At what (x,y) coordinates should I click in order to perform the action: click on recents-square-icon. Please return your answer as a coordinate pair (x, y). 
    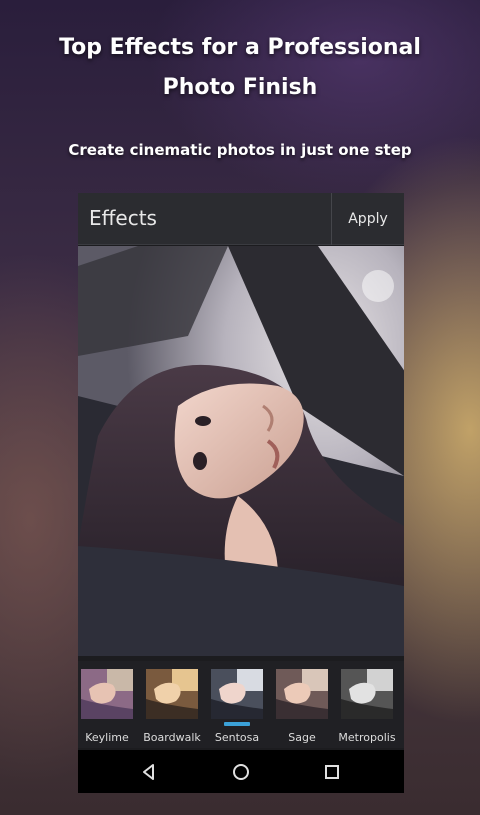
    Looking at the image, I should click on (332, 771).